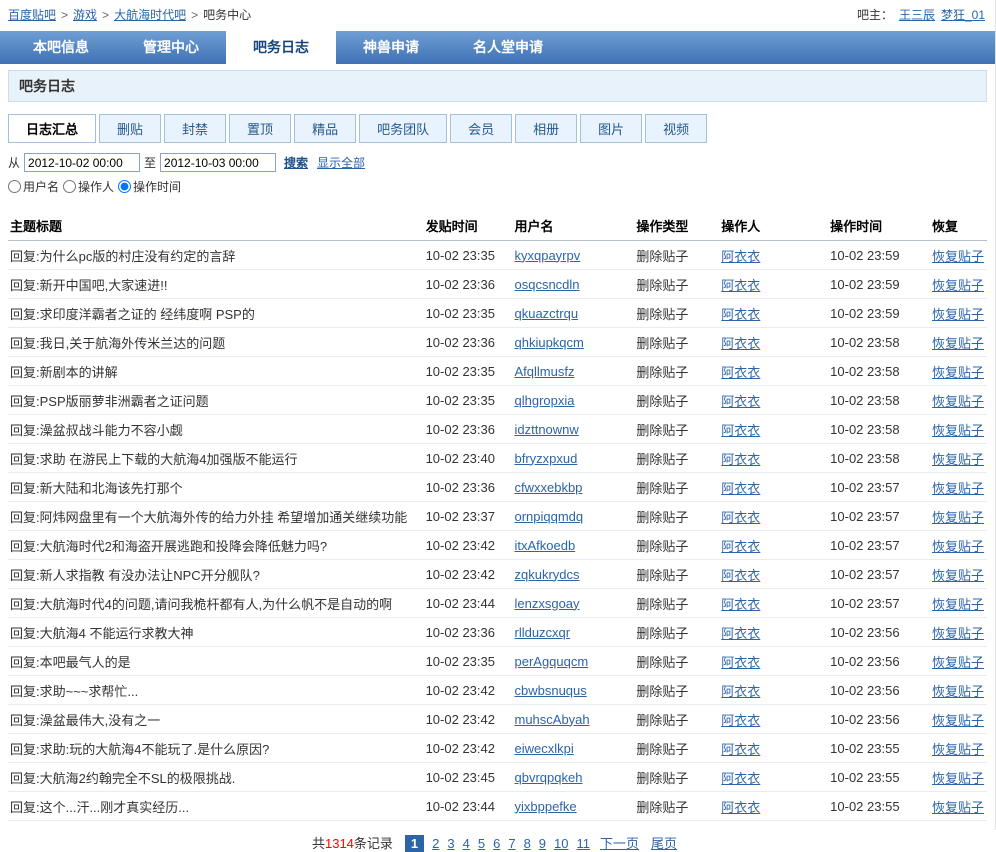 The width and height of the screenshot is (996, 852). What do you see at coordinates (575, 371) in the screenshot?
I see `username-link: Afqllmusfz` at bounding box center [575, 371].